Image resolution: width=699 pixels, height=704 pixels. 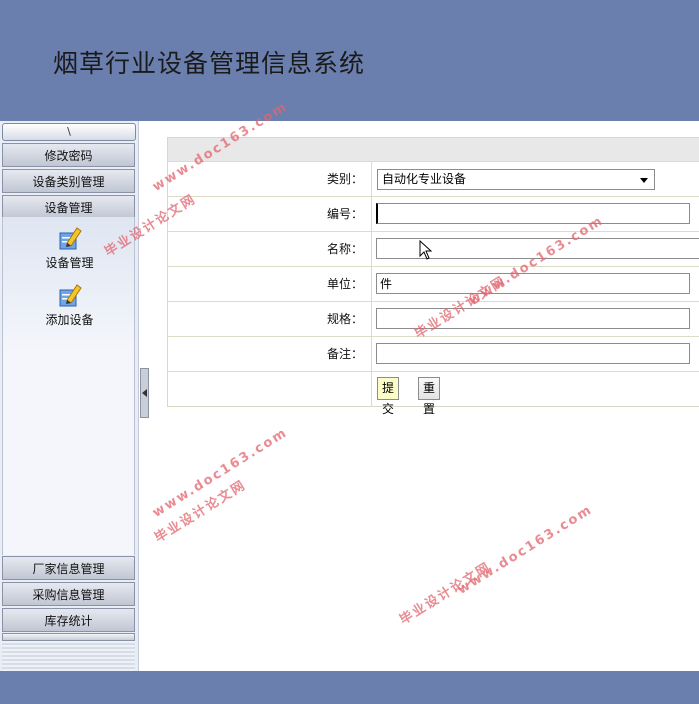 What do you see at coordinates (68, 181) in the screenshot?
I see `menu-device-category: 设备类别管理` at bounding box center [68, 181].